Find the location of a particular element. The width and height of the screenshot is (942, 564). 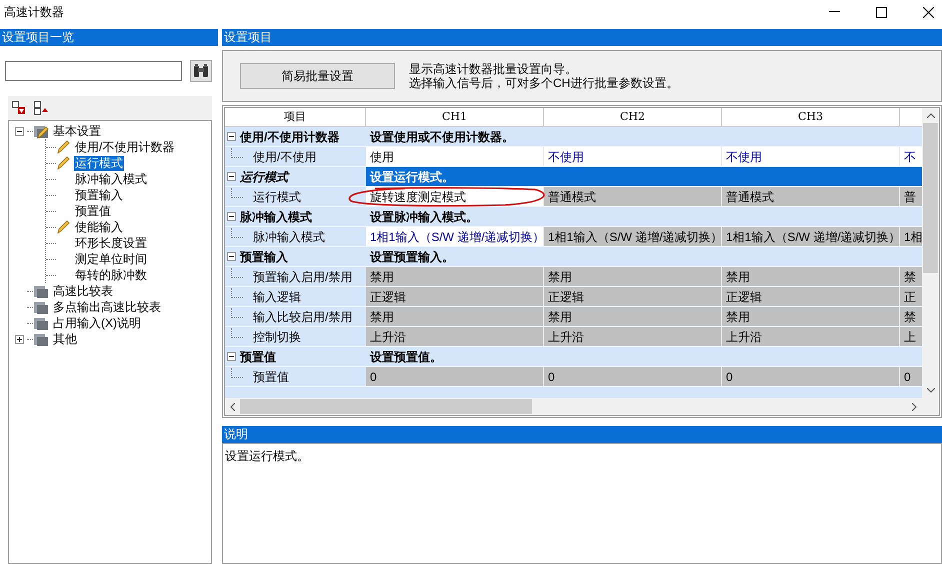

hint-text: 显示高速计数器批量设置向导。 is located at coordinates (493, 69).